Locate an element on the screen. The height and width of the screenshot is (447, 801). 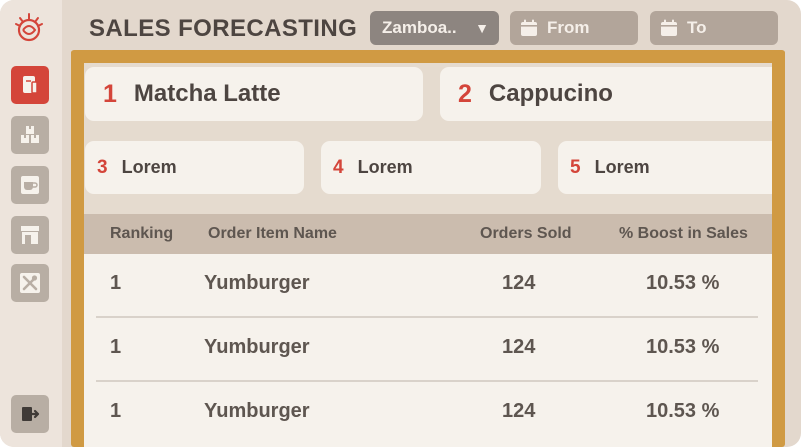
document-icon is located at coordinates (30, 85).